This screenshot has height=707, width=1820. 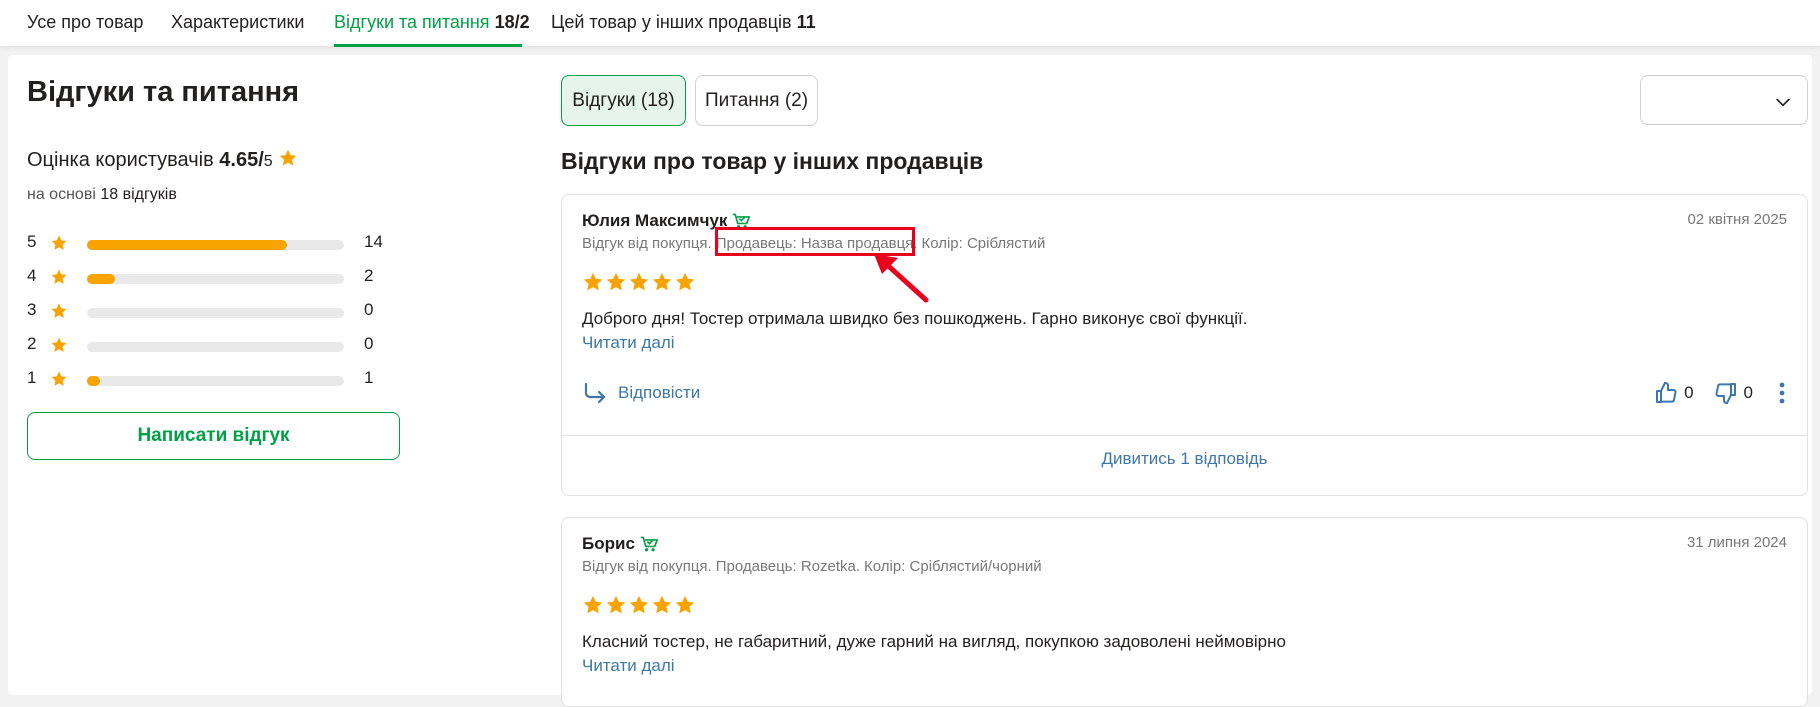 I want to click on section-title: Відгуки про товар у інших продавців, so click(x=772, y=161).